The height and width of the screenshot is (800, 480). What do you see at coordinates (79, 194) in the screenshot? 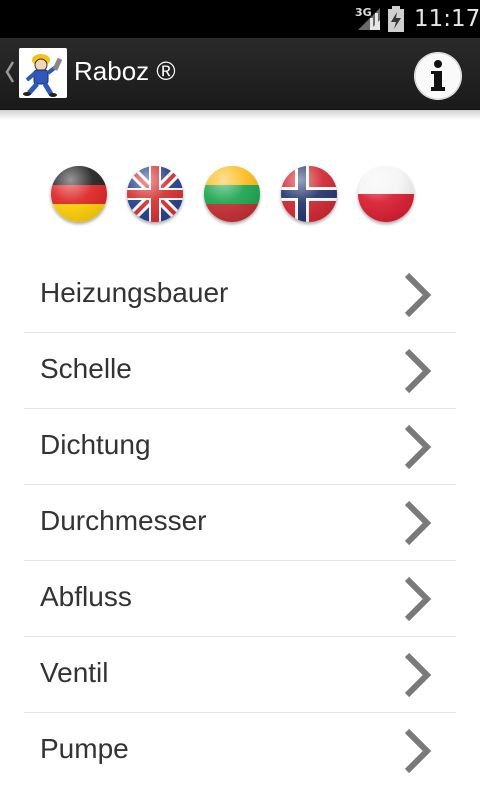
I see `flag-germany-icon` at bounding box center [79, 194].